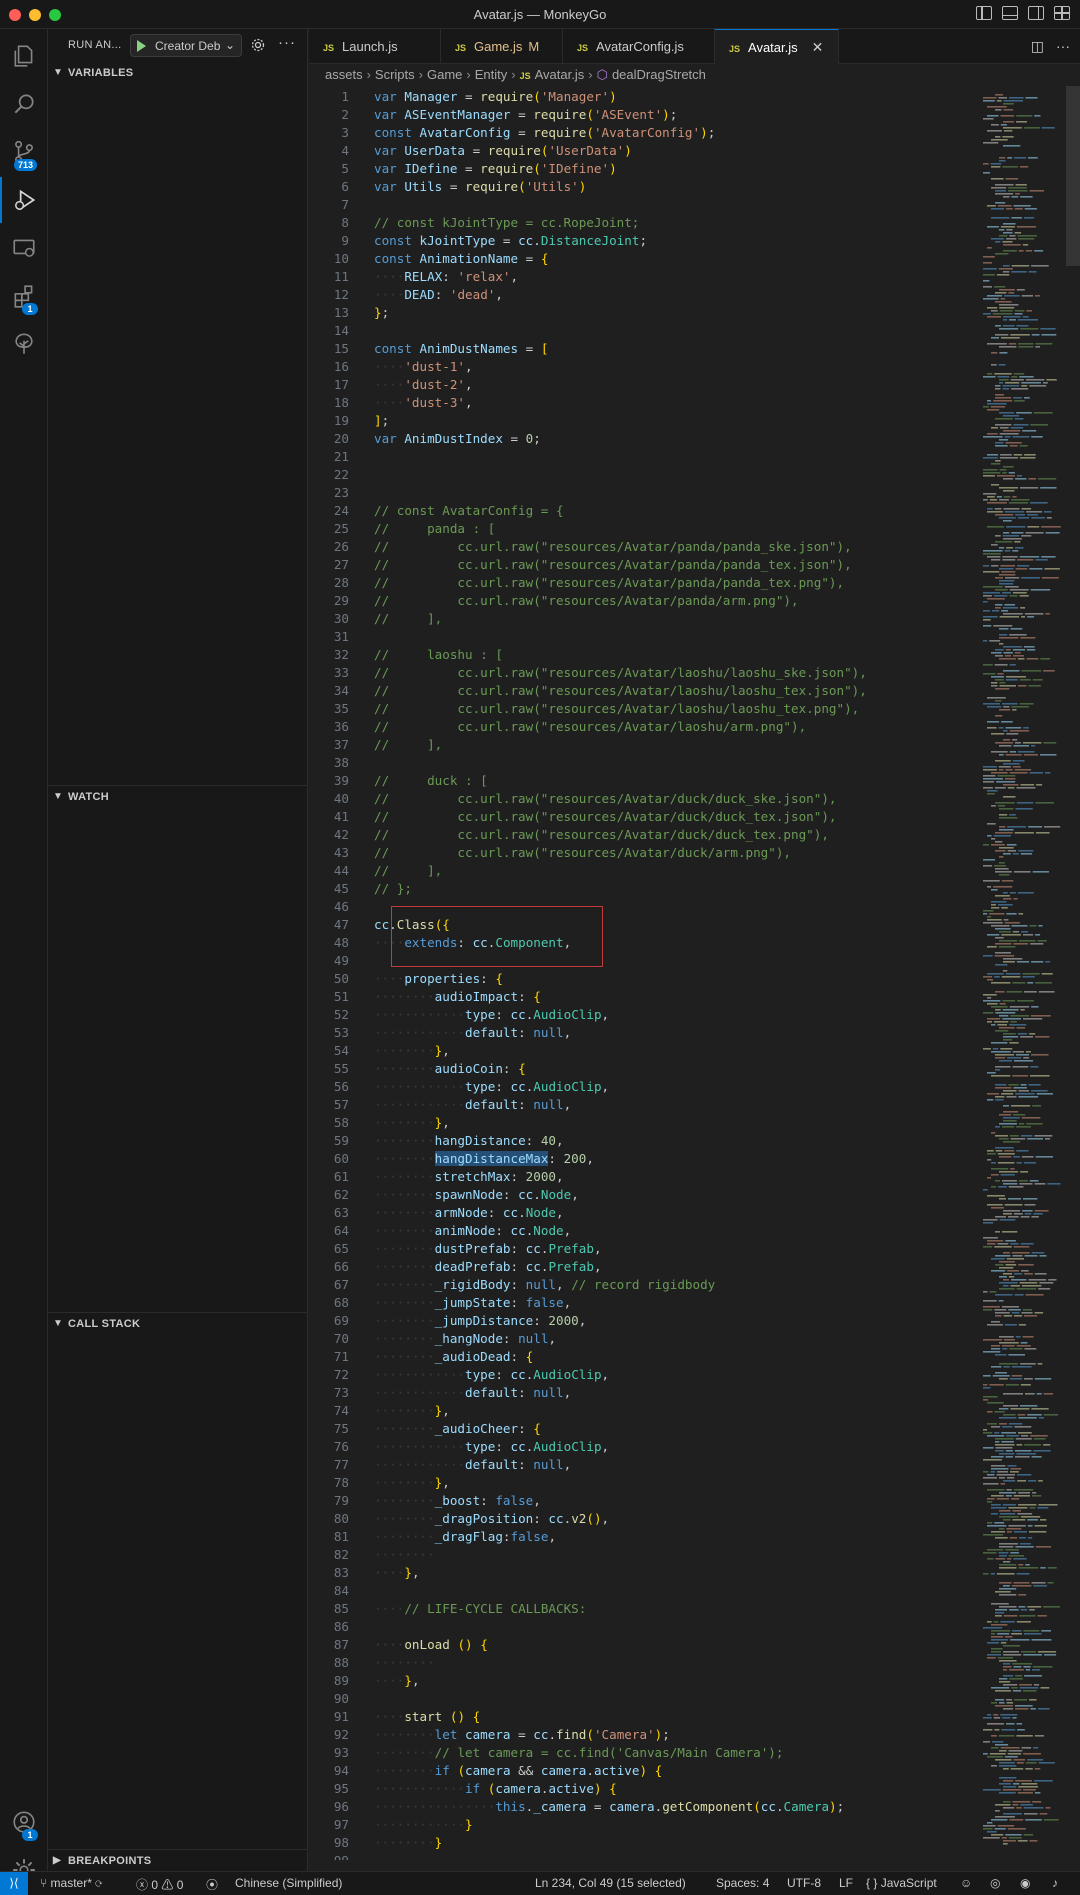 The height and width of the screenshot is (1895, 1080). Describe the element at coordinates (24, 248) in the screenshot. I see `remote-explorer-icon` at that location.